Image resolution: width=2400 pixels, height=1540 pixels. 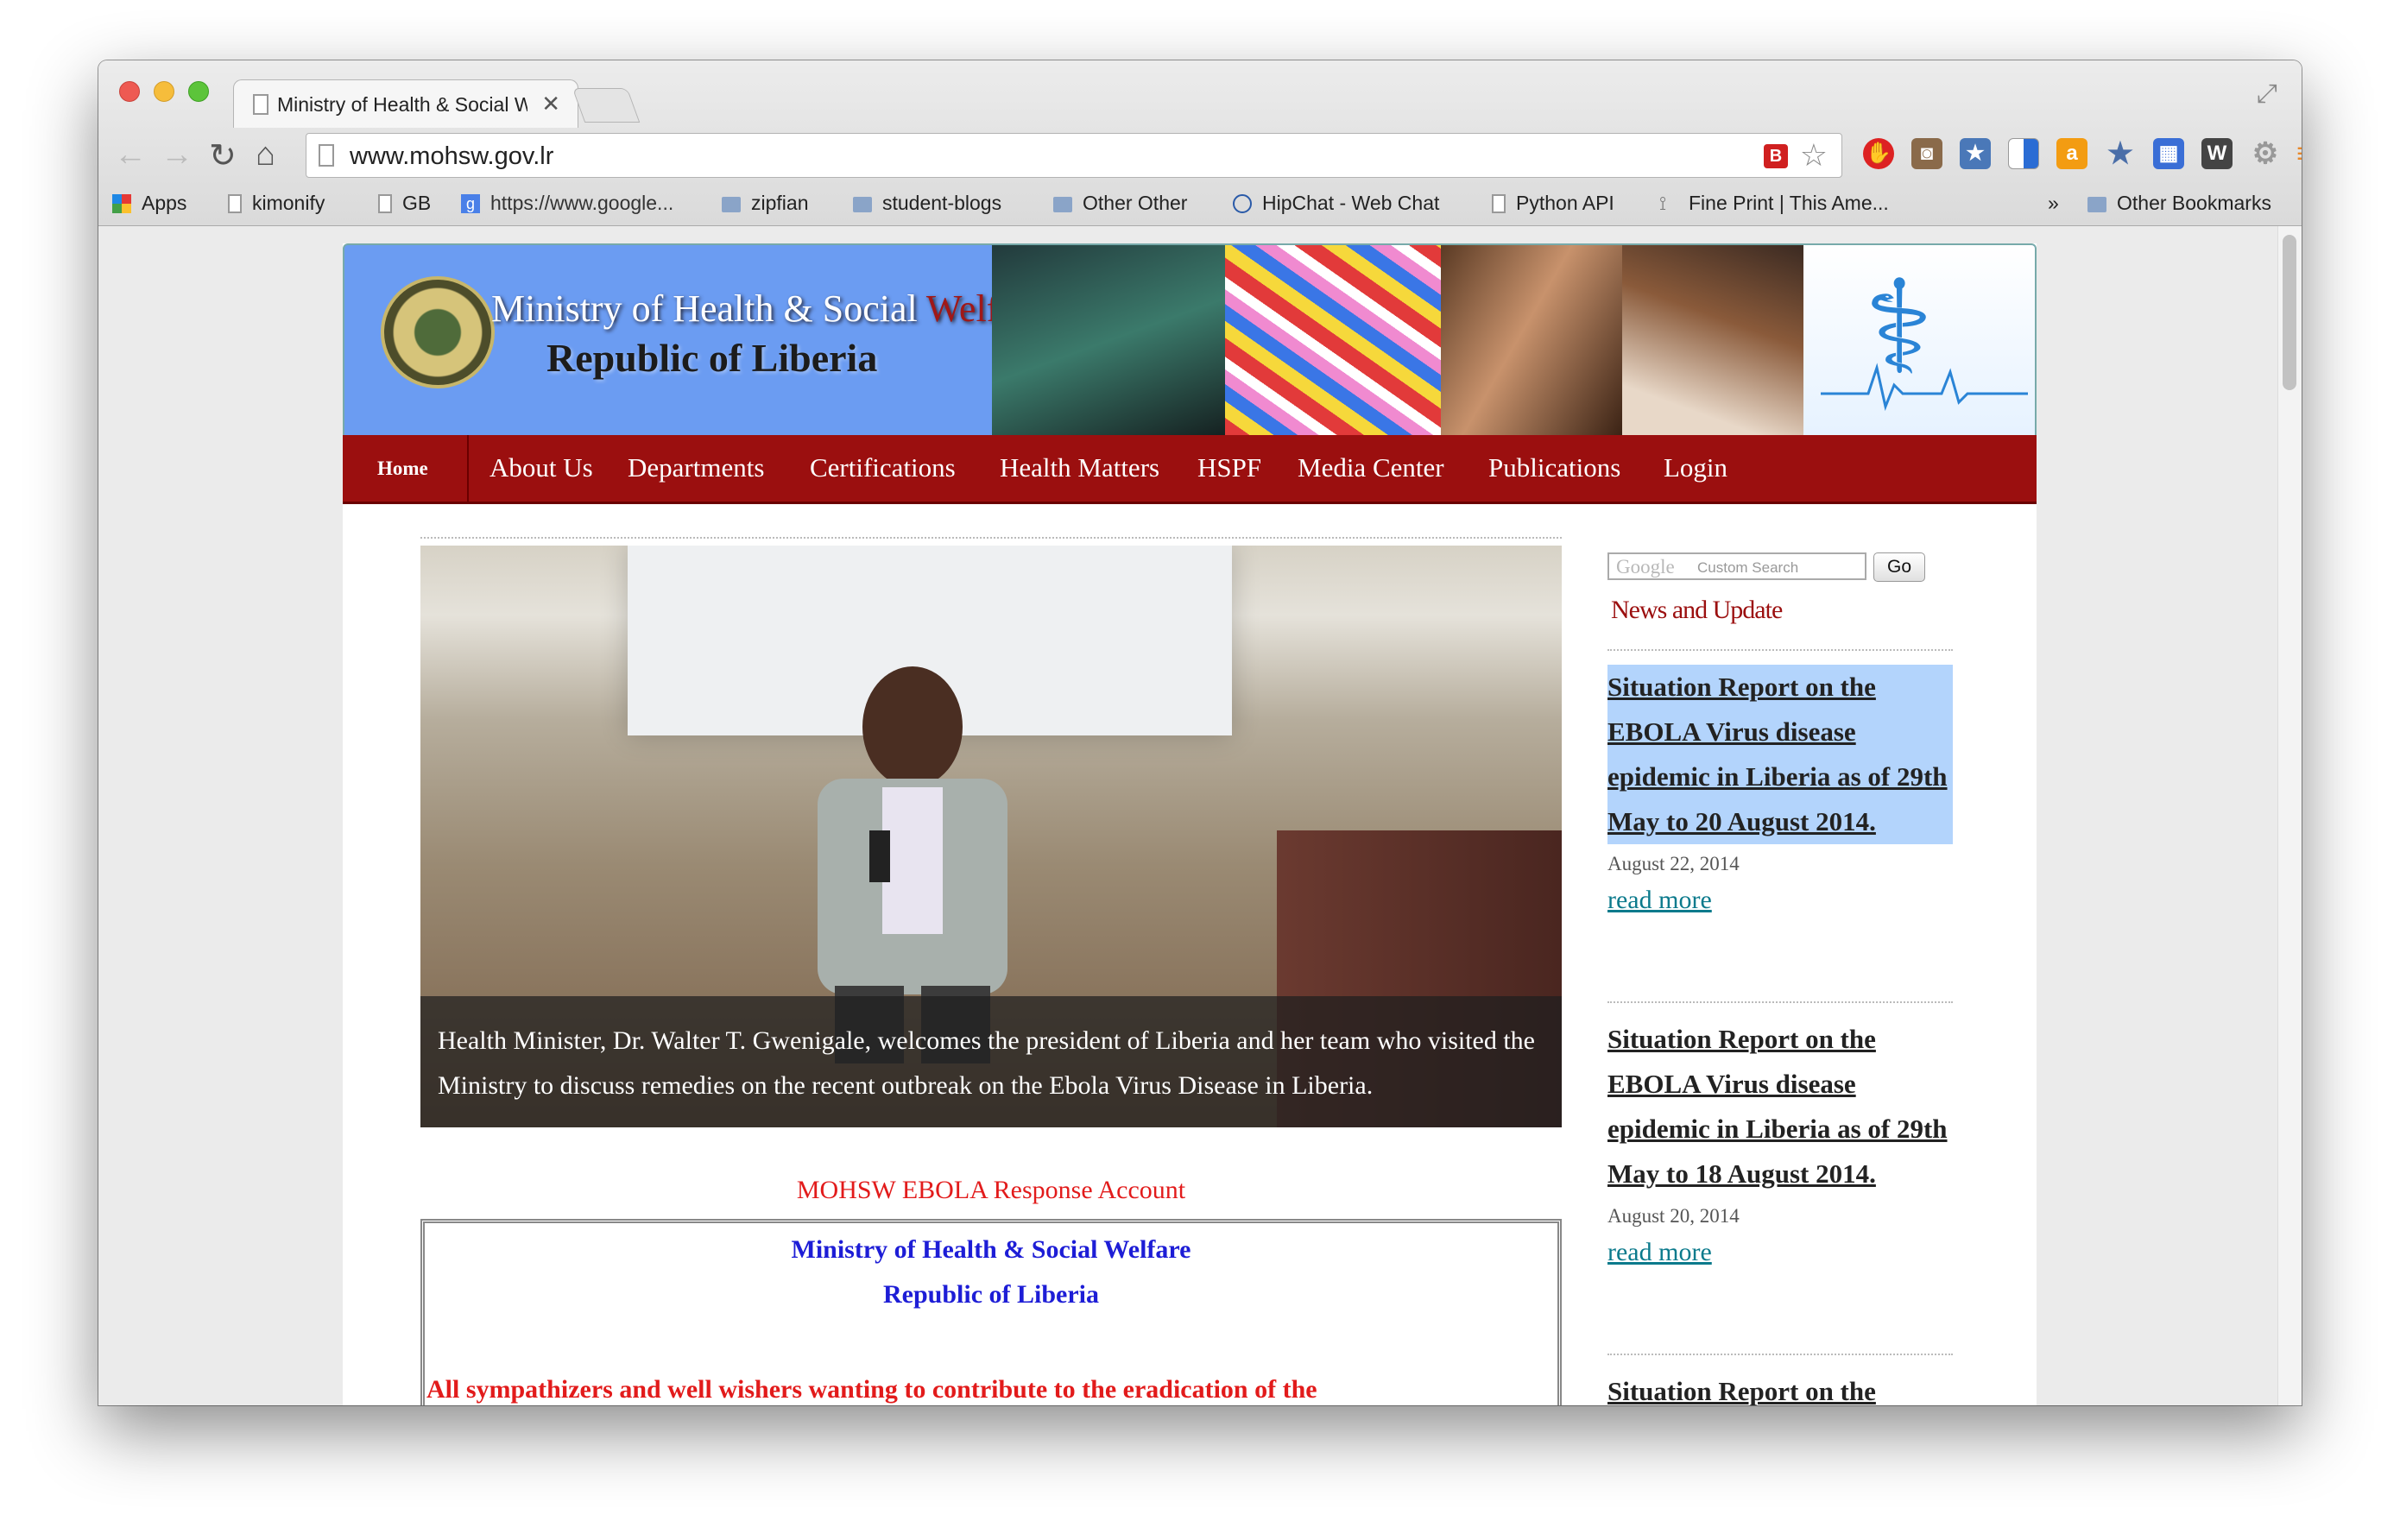 What do you see at coordinates (223, 155) in the screenshot?
I see `reload-button: ↻` at bounding box center [223, 155].